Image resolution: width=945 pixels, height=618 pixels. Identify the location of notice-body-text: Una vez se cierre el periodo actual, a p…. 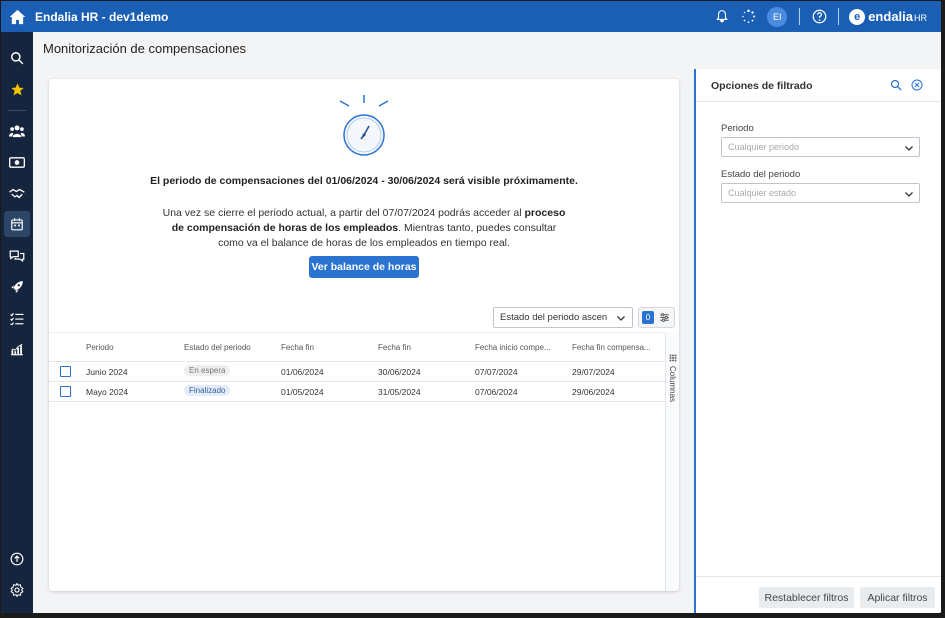
(342, 213).